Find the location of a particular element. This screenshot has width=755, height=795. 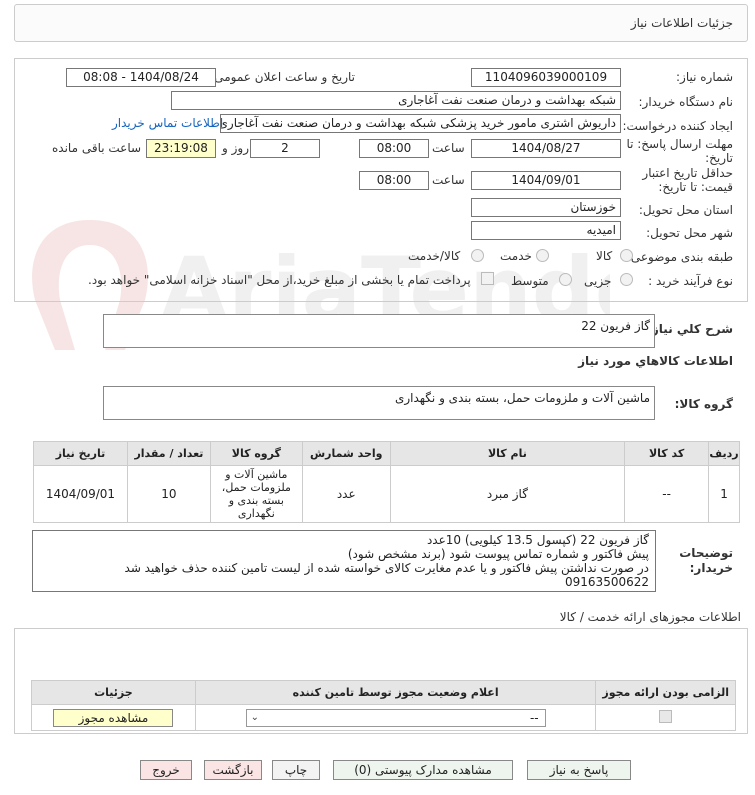

category-both-radio is located at coordinates (477, 255).